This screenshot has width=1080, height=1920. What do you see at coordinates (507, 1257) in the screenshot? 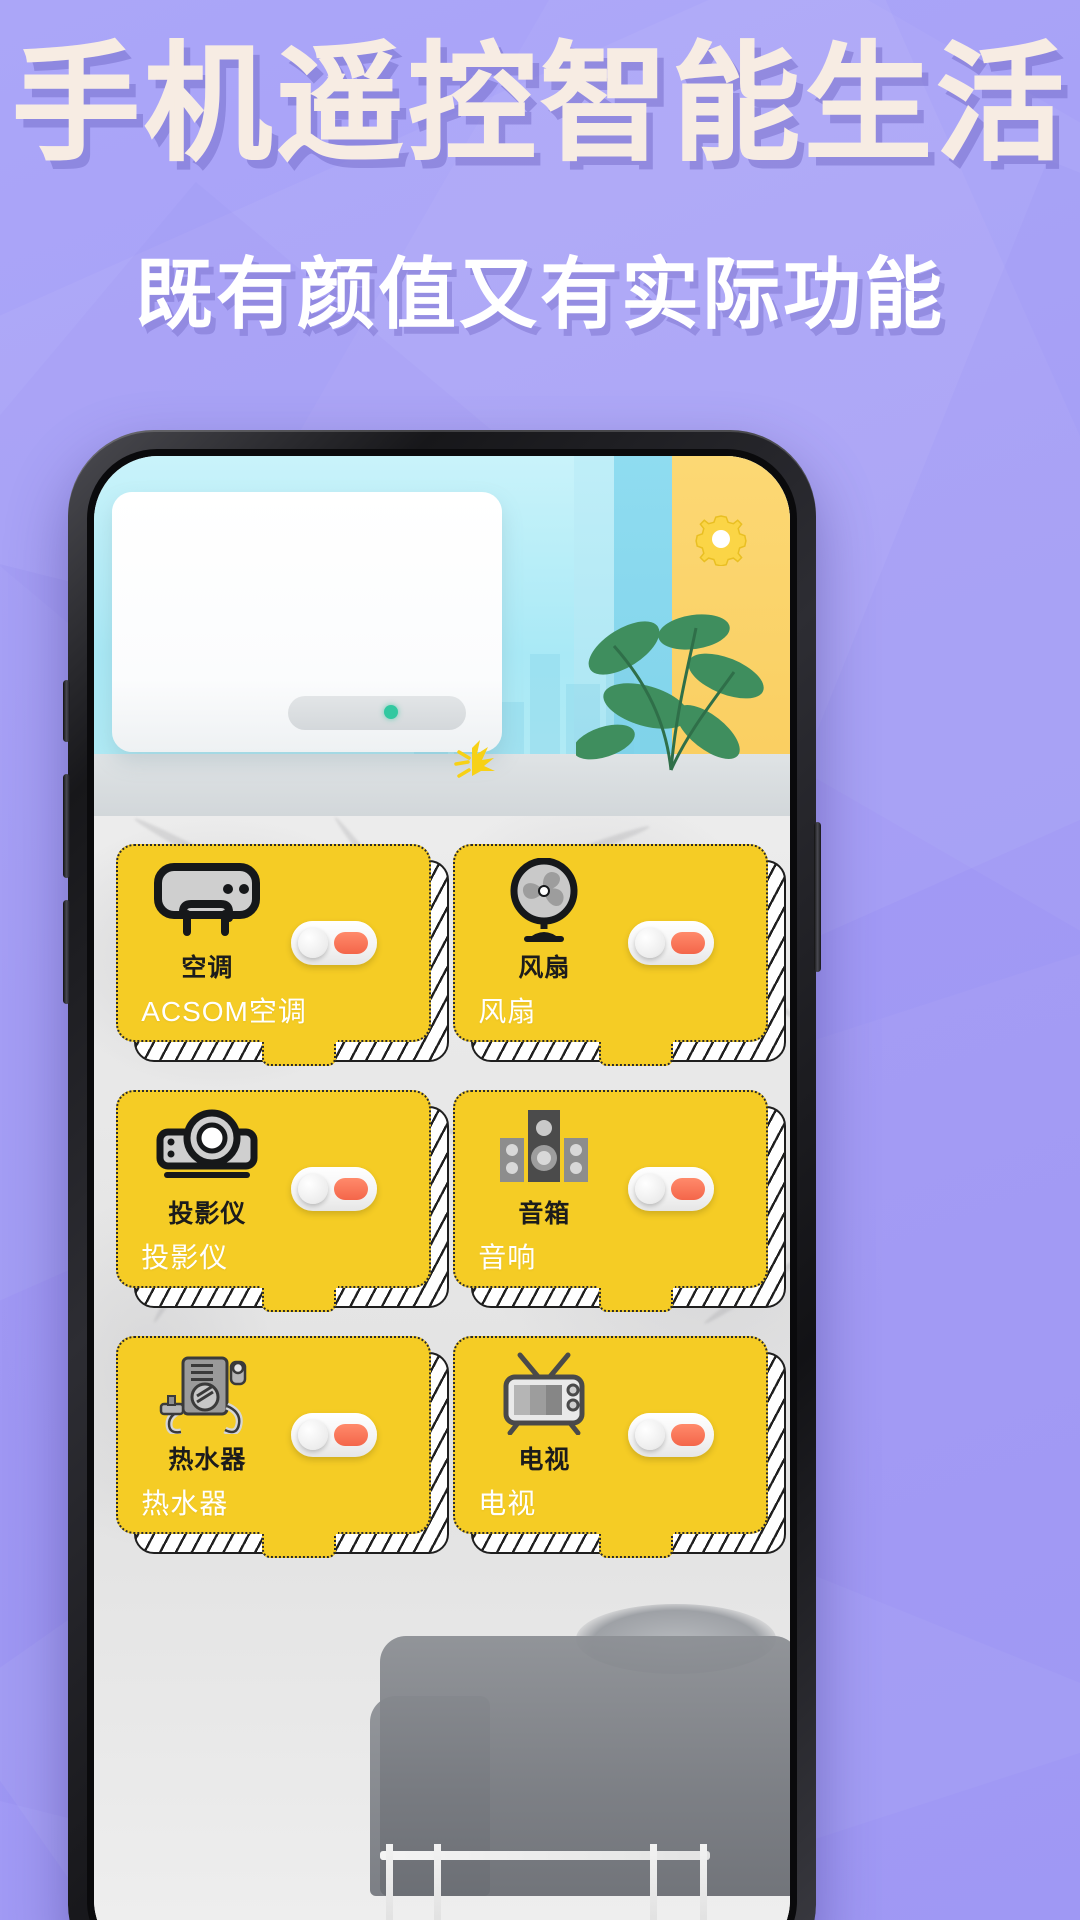
I see `device-name-label: 音响` at bounding box center [507, 1257].